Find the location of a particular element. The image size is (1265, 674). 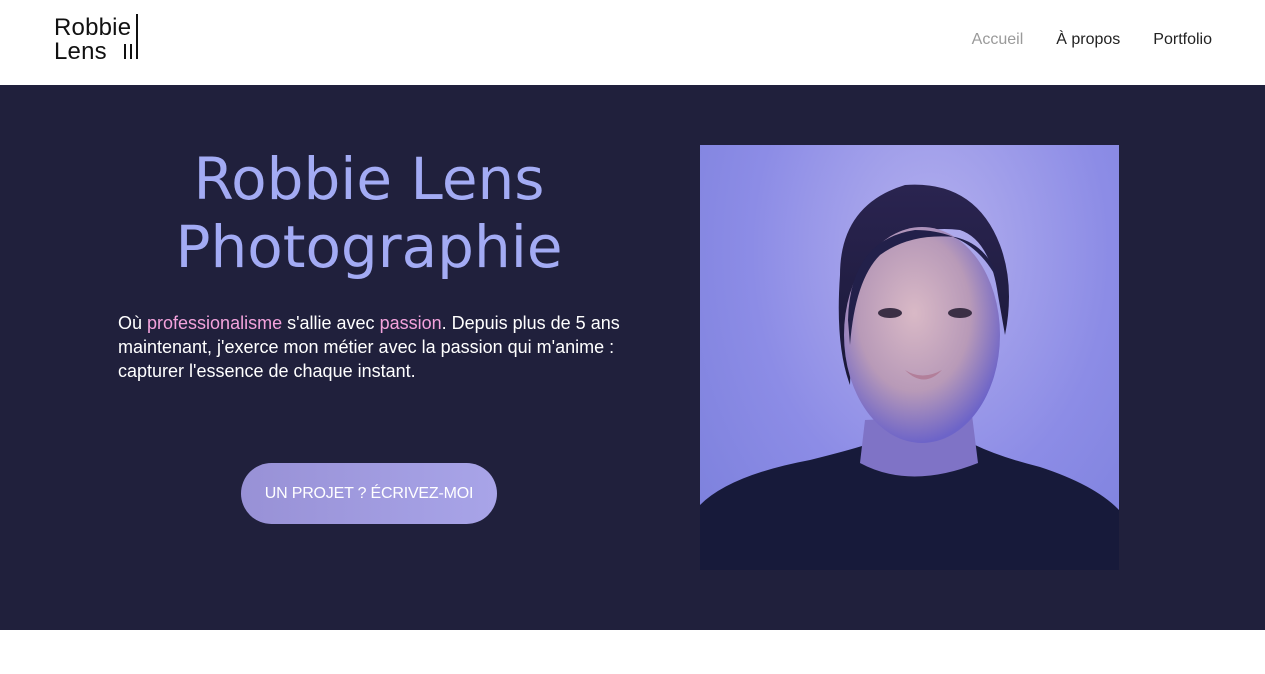

hero-title-line2: Photographie is located at coordinates (369, 247).